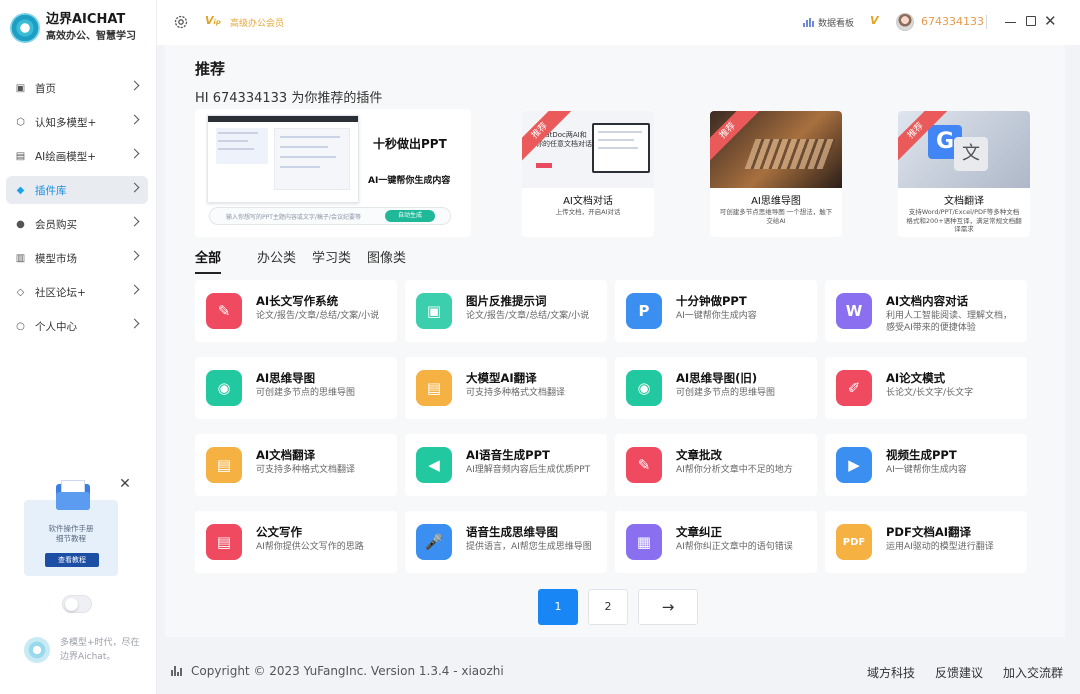  I want to click on sidebar-item-6: ◇ 社区论坛+, so click(77, 292).